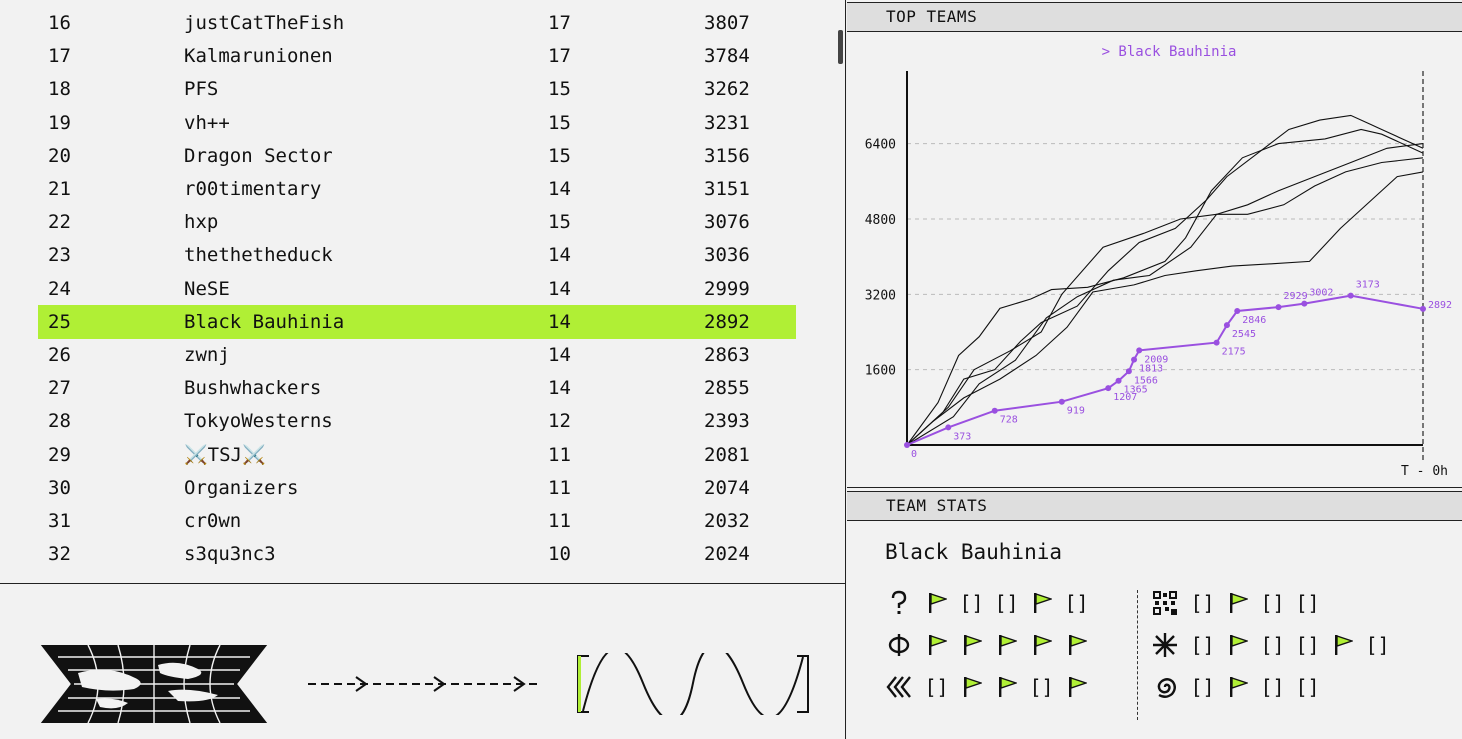 The image size is (1462, 739). What do you see at coordinates (417, 56) in the screenshot?
I see `table-row: 17 Kalmarunionen 17 3784` at bounding box center [417, 56].